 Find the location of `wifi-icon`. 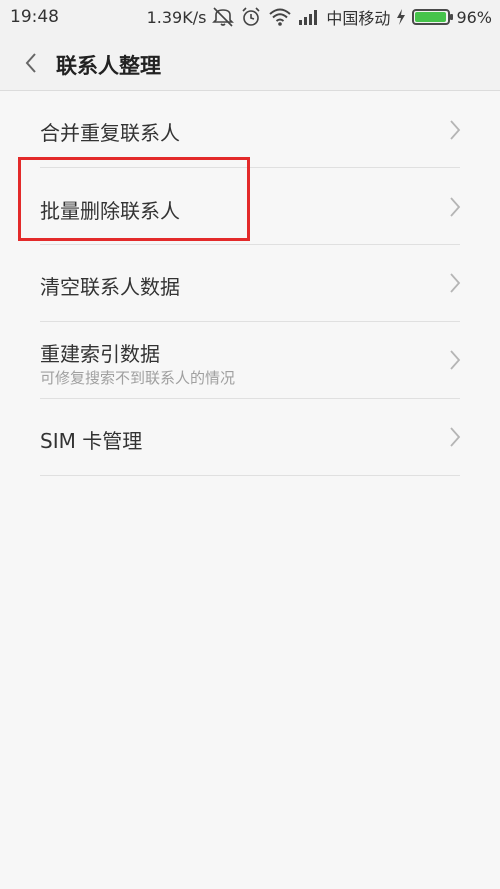

wifi-icon is located at coordinates (280, 17).